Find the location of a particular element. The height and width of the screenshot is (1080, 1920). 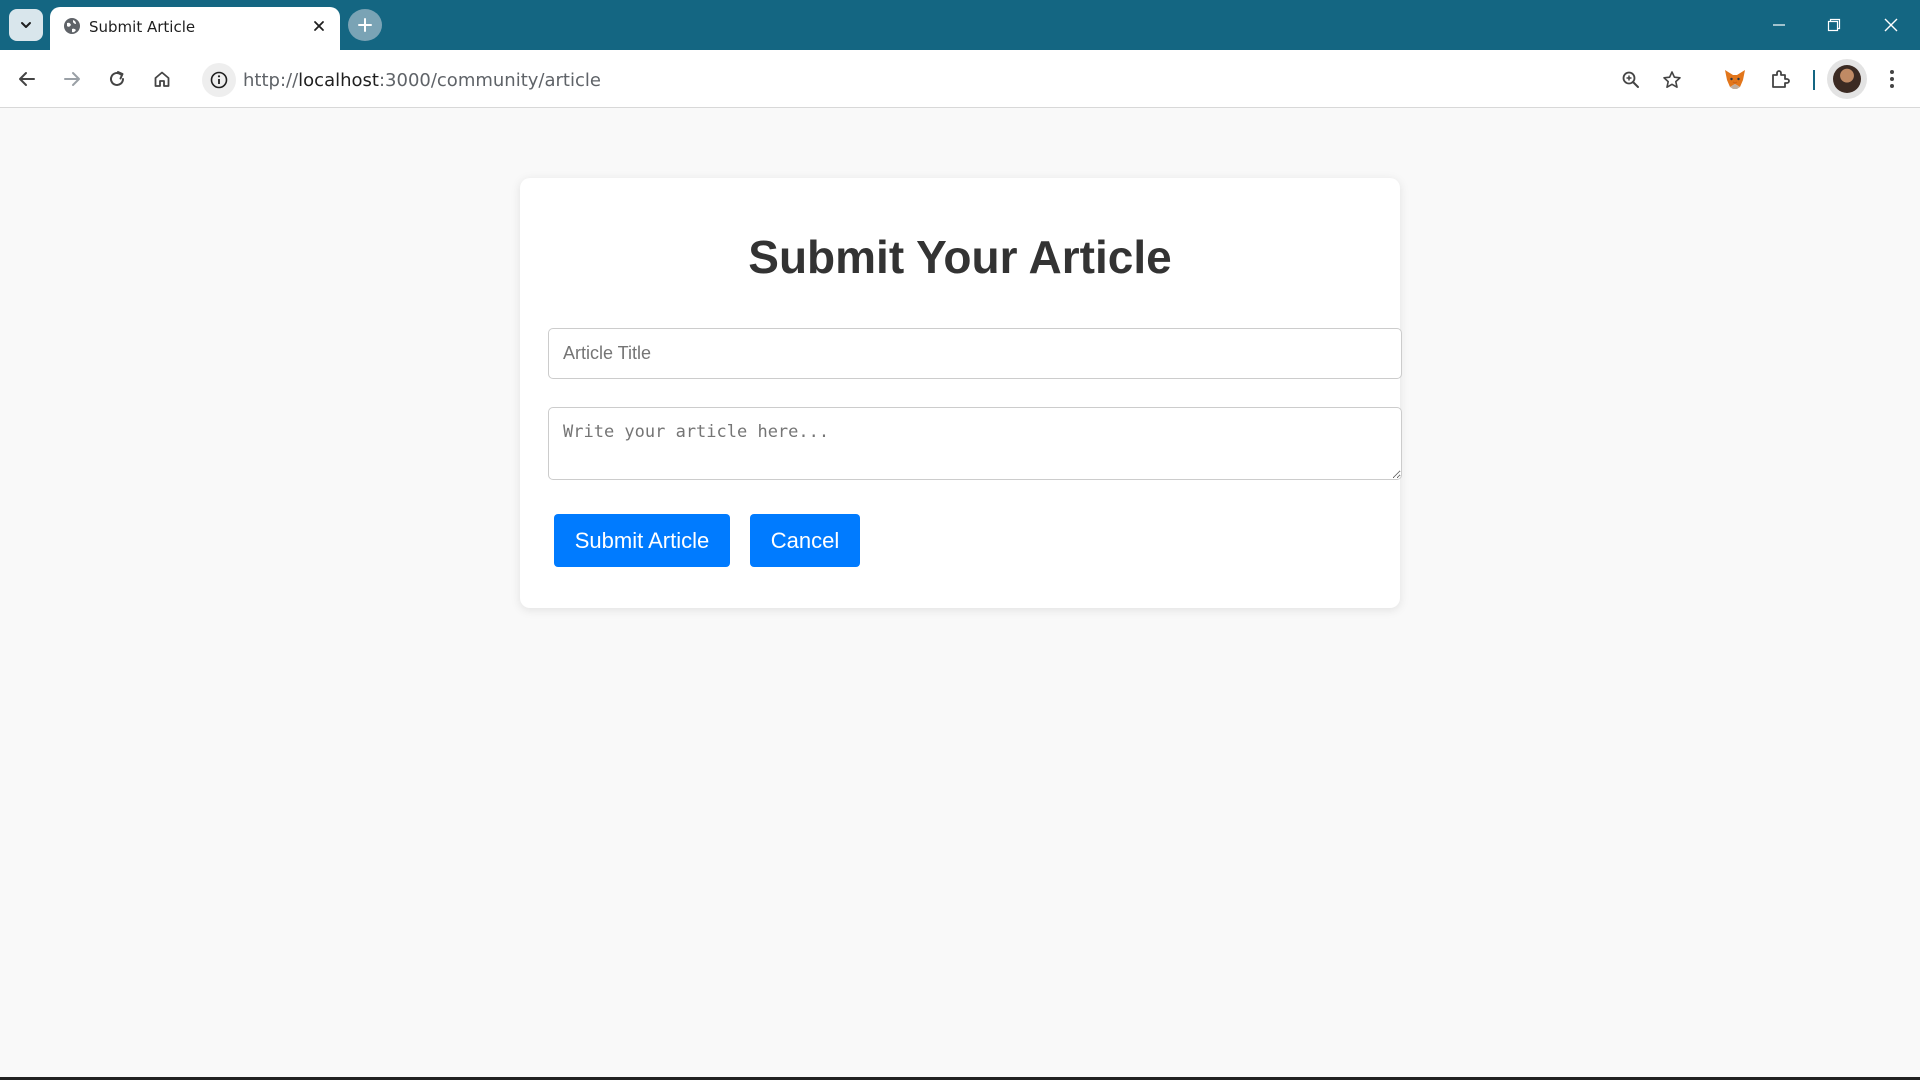

reload-button is located at coordinates (117, 79).